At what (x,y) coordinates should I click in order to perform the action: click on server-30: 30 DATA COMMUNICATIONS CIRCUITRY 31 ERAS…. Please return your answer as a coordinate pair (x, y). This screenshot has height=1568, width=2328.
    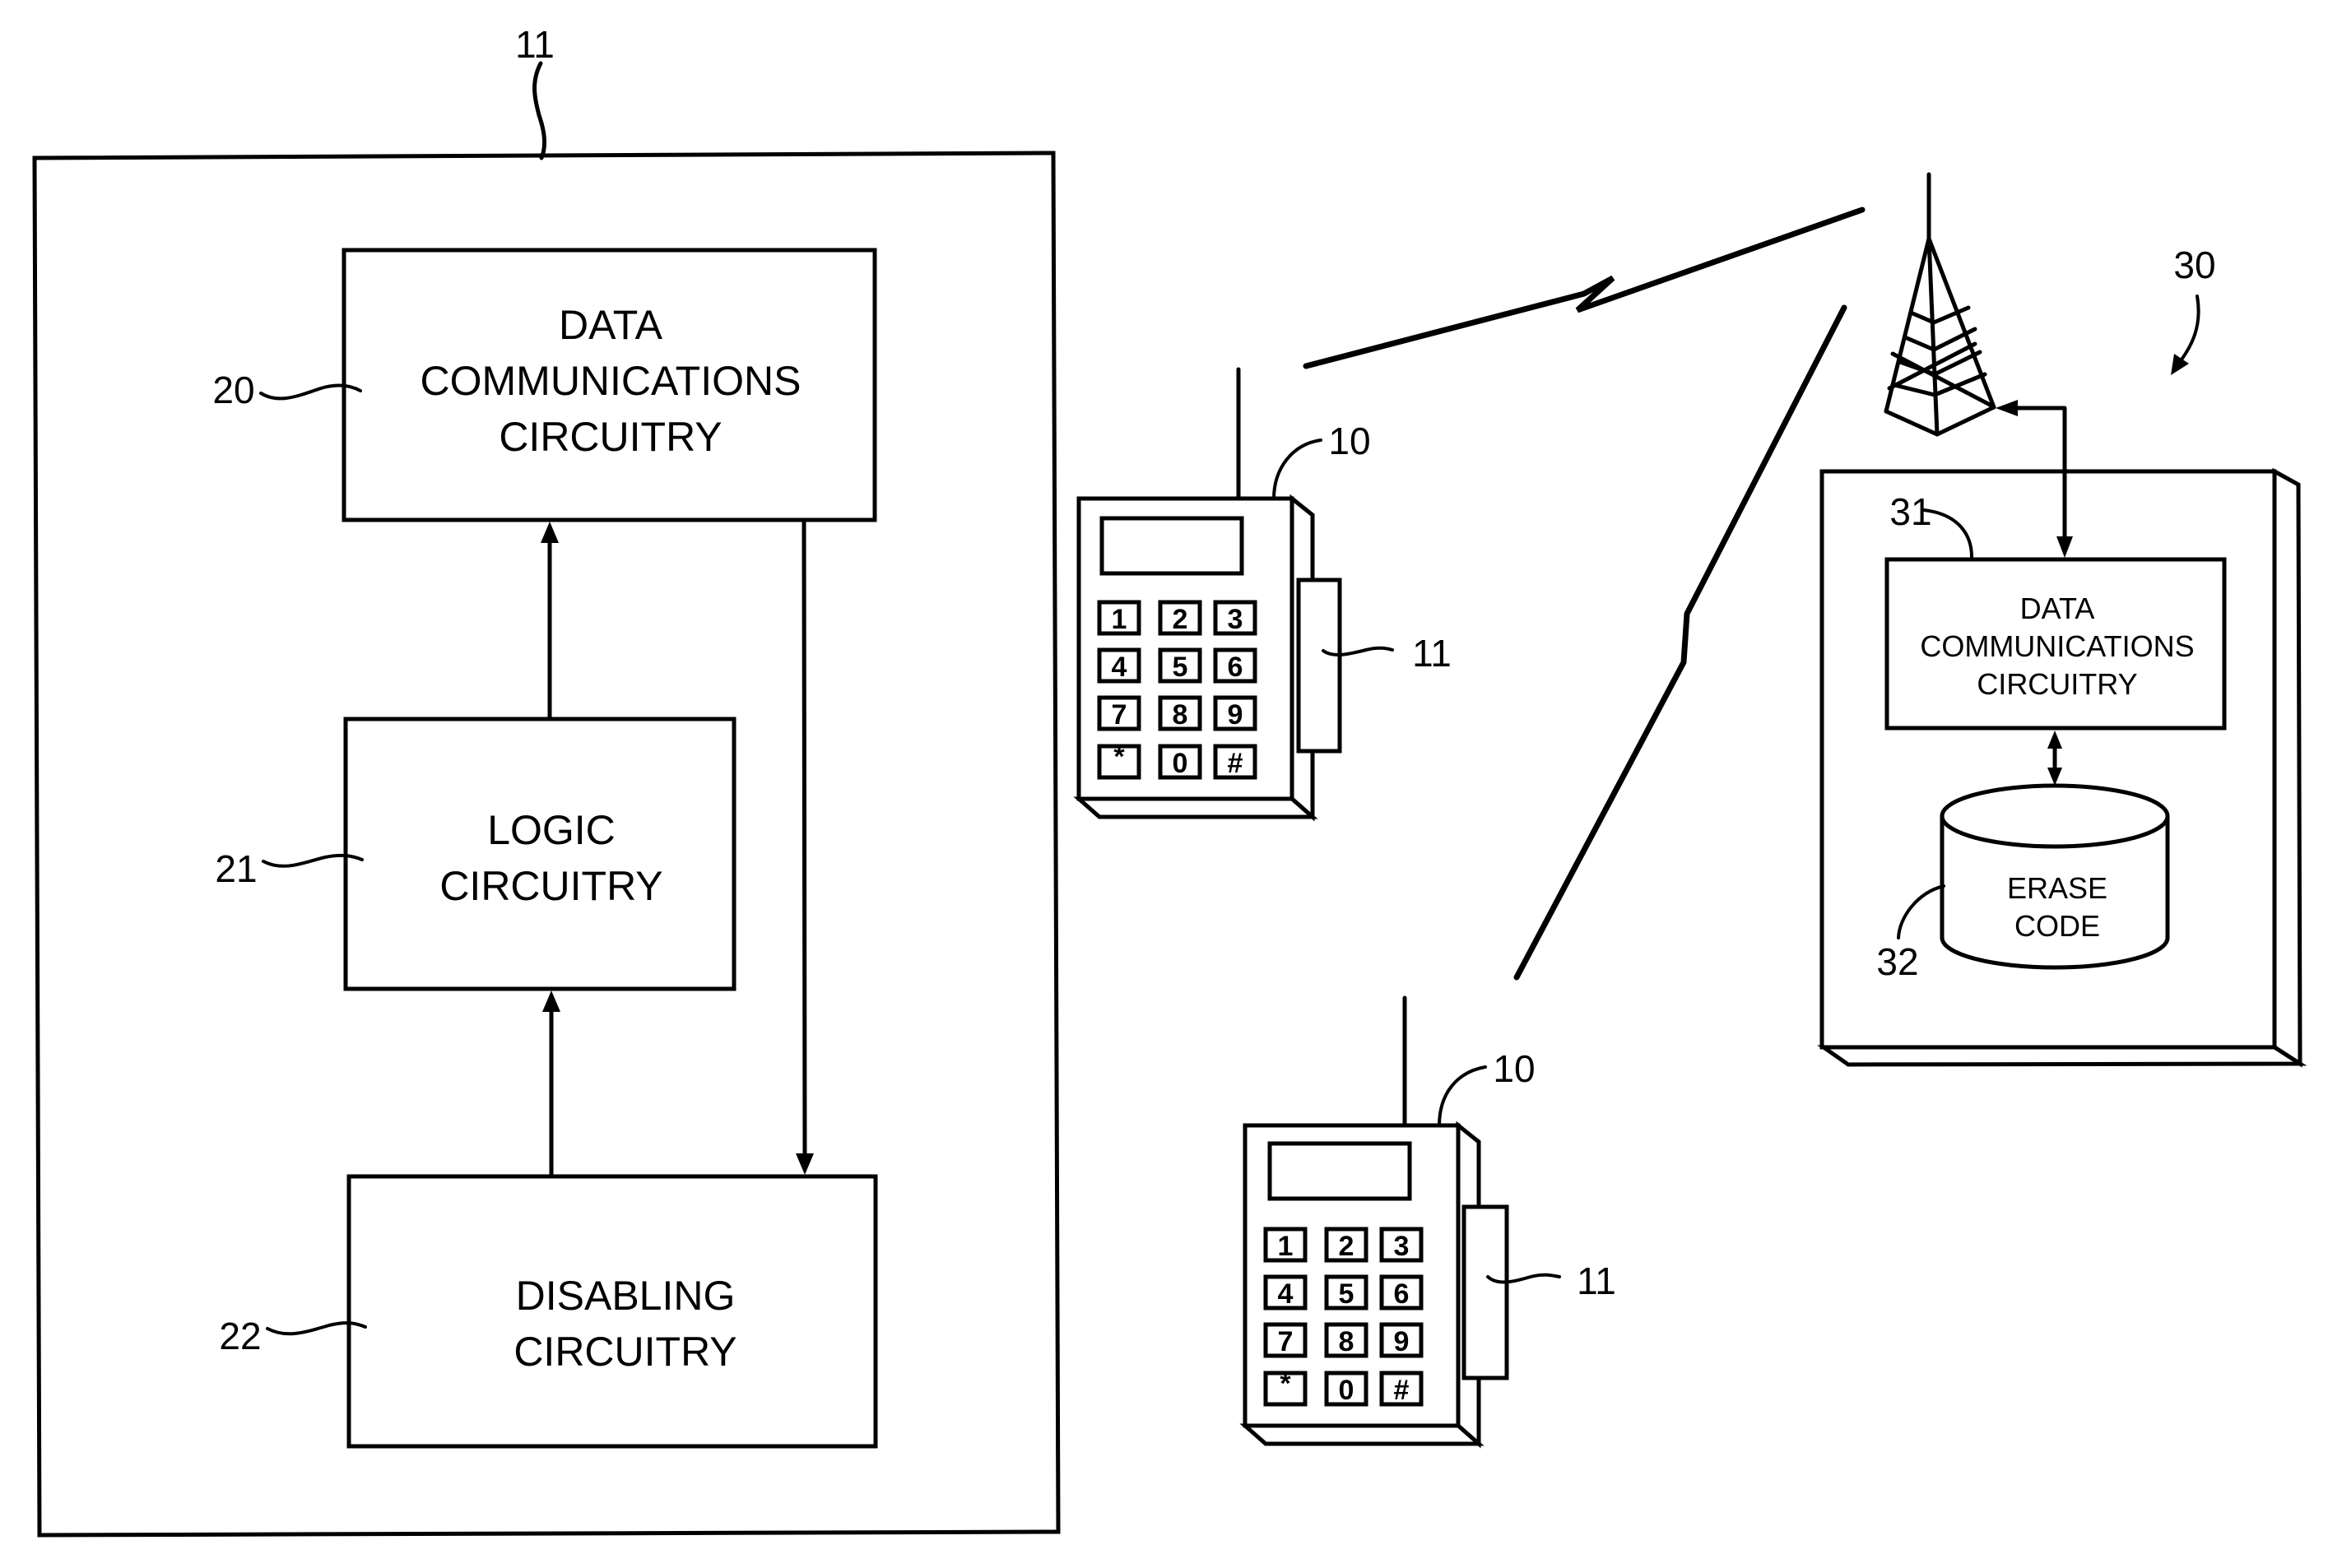
    Looking at the image, I should click on (2062, 656).